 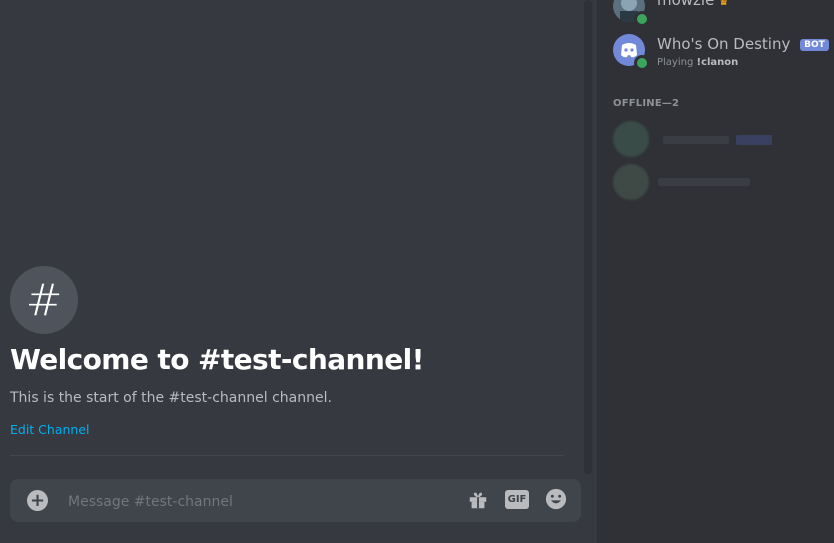 I want to click on member-name-text: mowzie, so click(x=686, y=4).